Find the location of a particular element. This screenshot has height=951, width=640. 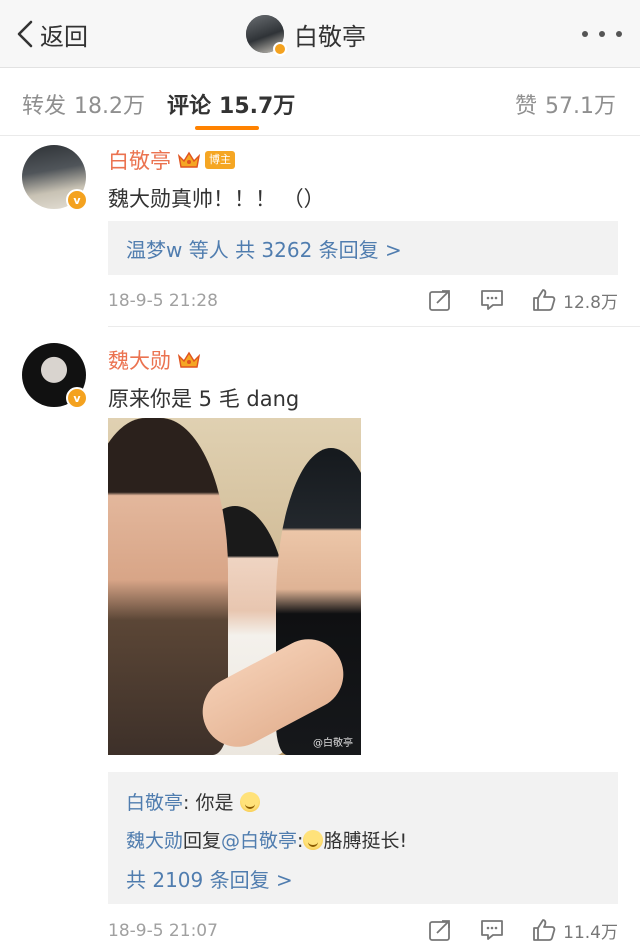

like-button: 11.4万 is located at coordinates (574, 930).